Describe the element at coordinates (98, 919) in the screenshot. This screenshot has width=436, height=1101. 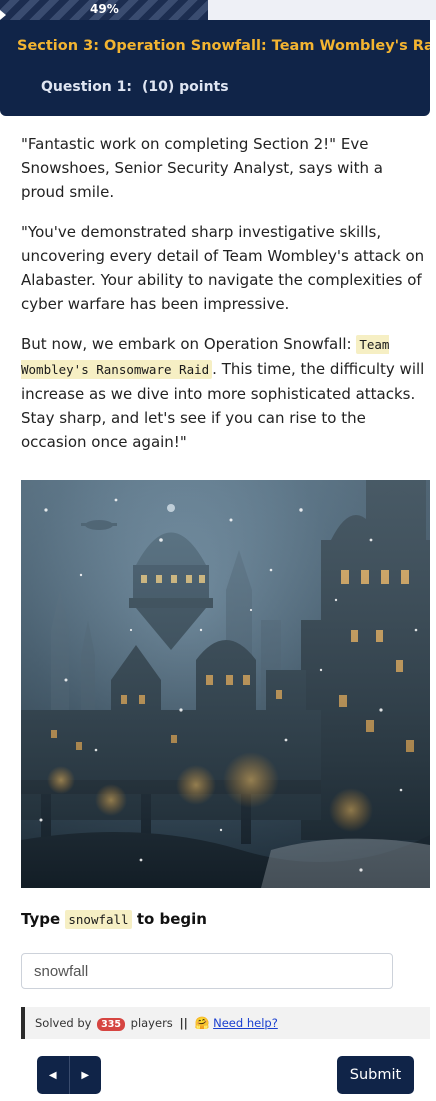
I see `prompt-code: snowfall` at that location.